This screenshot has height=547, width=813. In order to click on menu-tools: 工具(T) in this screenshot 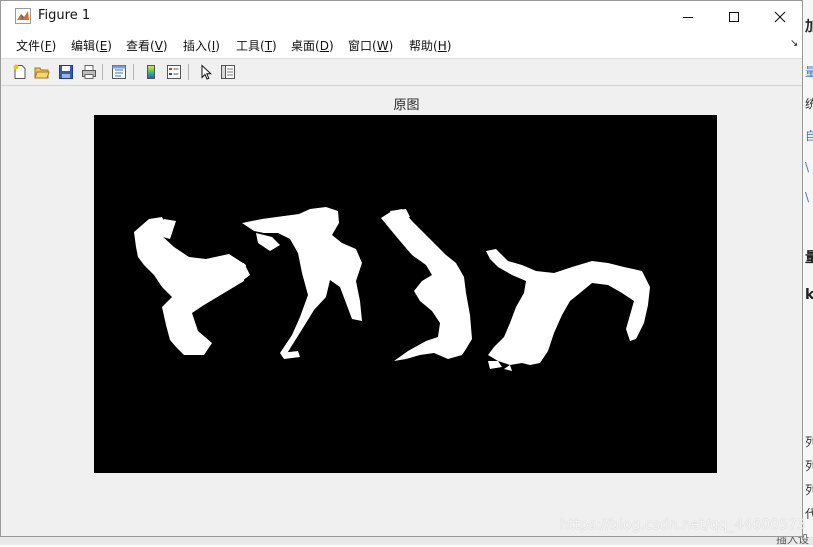, I will do `click(256, 45)`.